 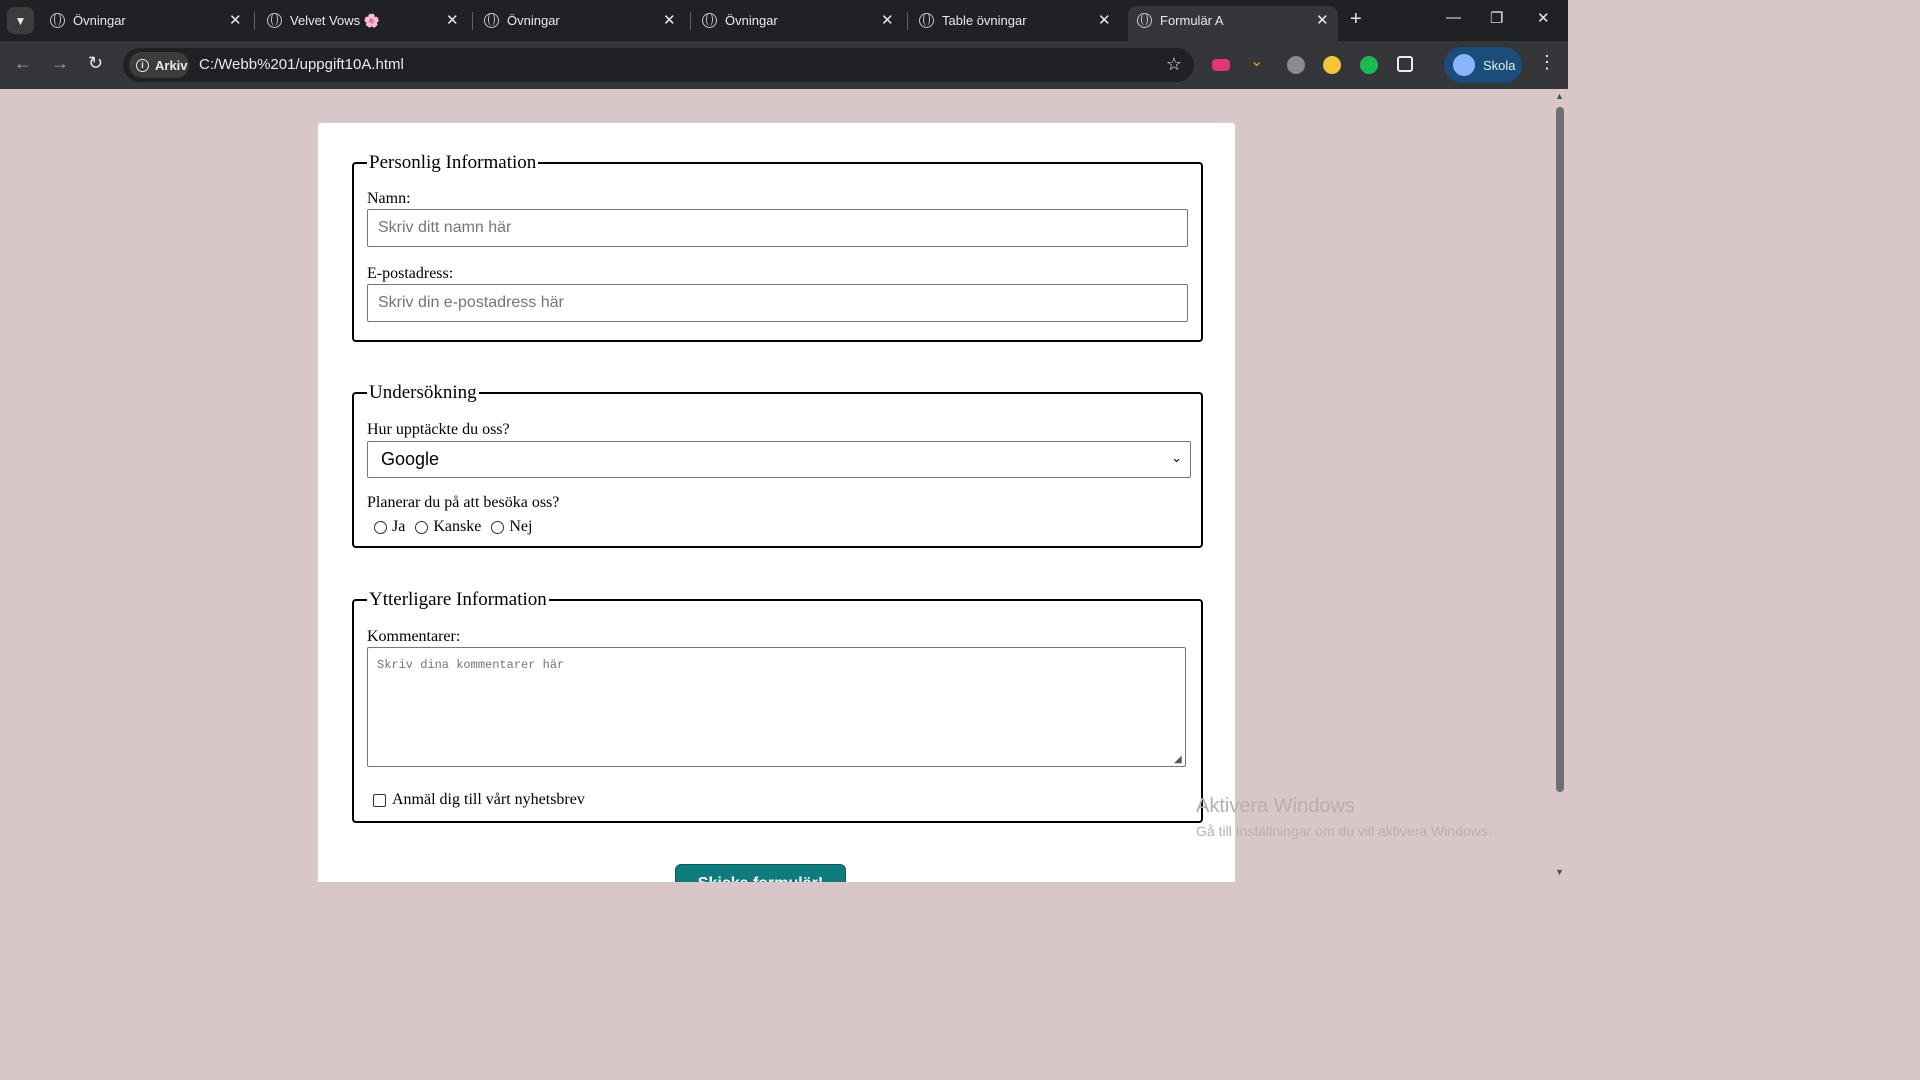 What do you see at coordinates (1499, 65) in the screenshot?
I see `profile-label: Skola` at bounding box center [1499, 65].